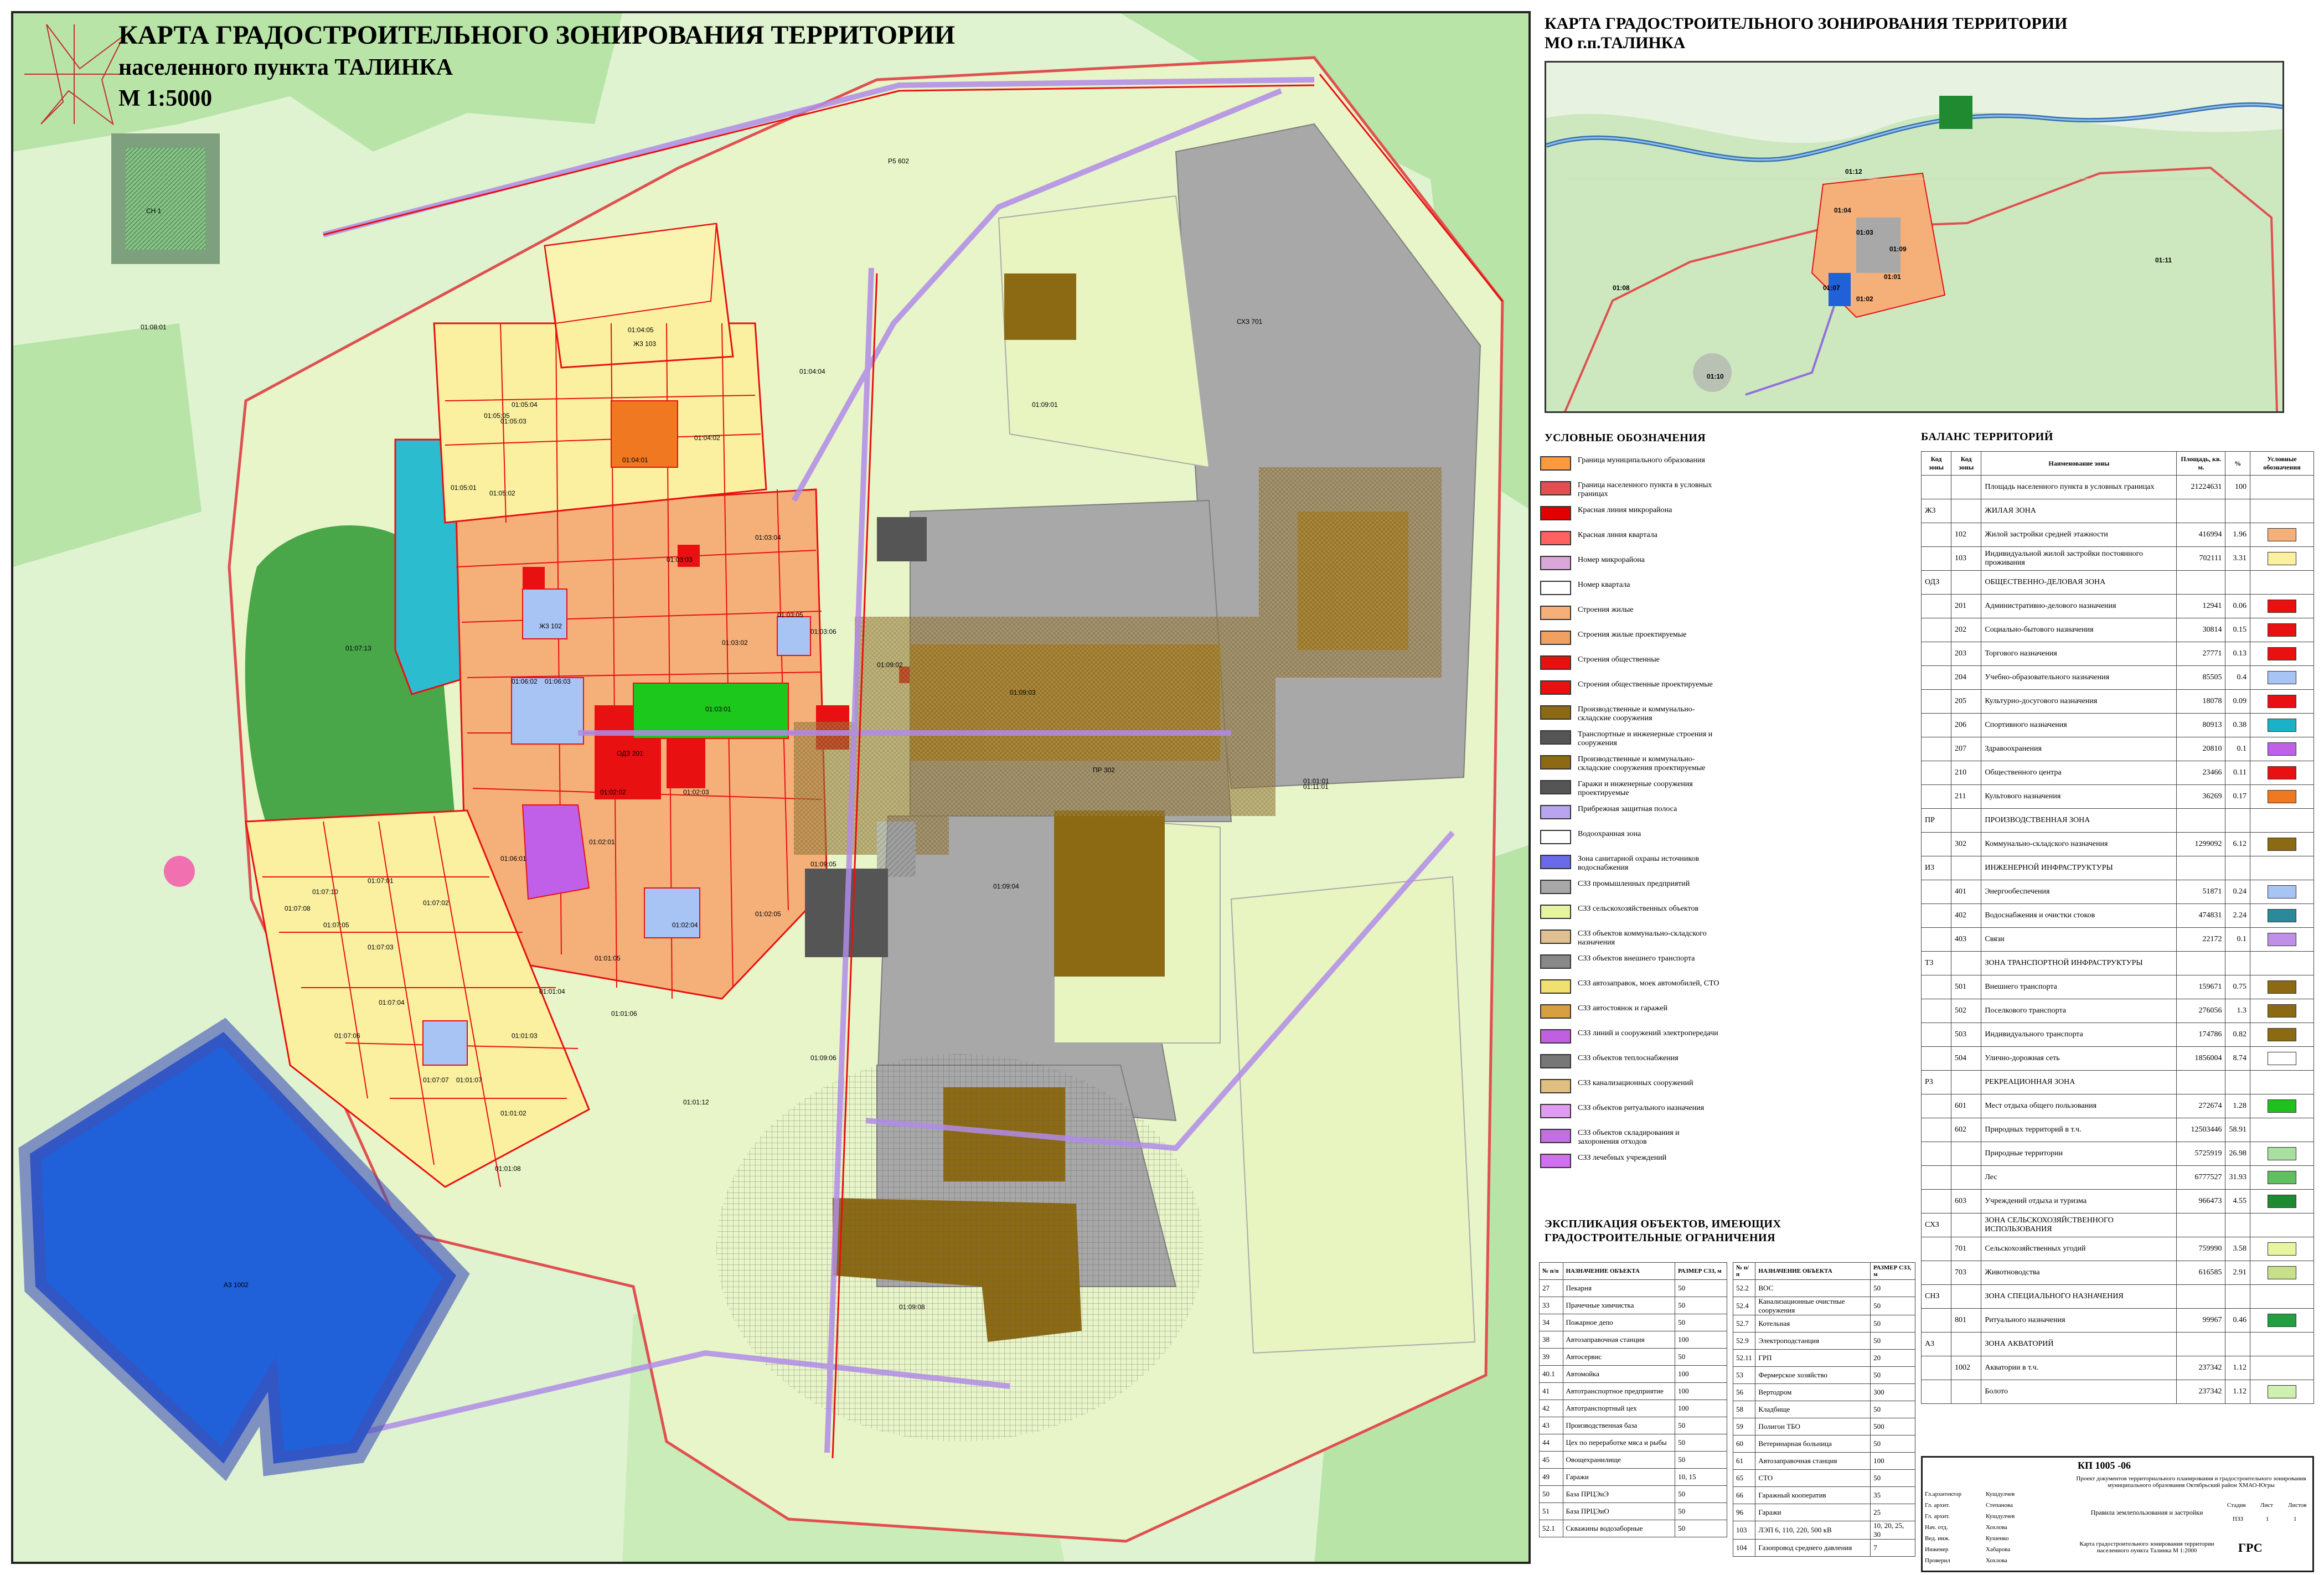 The height and width of the screenshot is (1575, 2324). I want to click on table-row: 207 Здравоохранения 20810 0.1, so click(2117, 749).